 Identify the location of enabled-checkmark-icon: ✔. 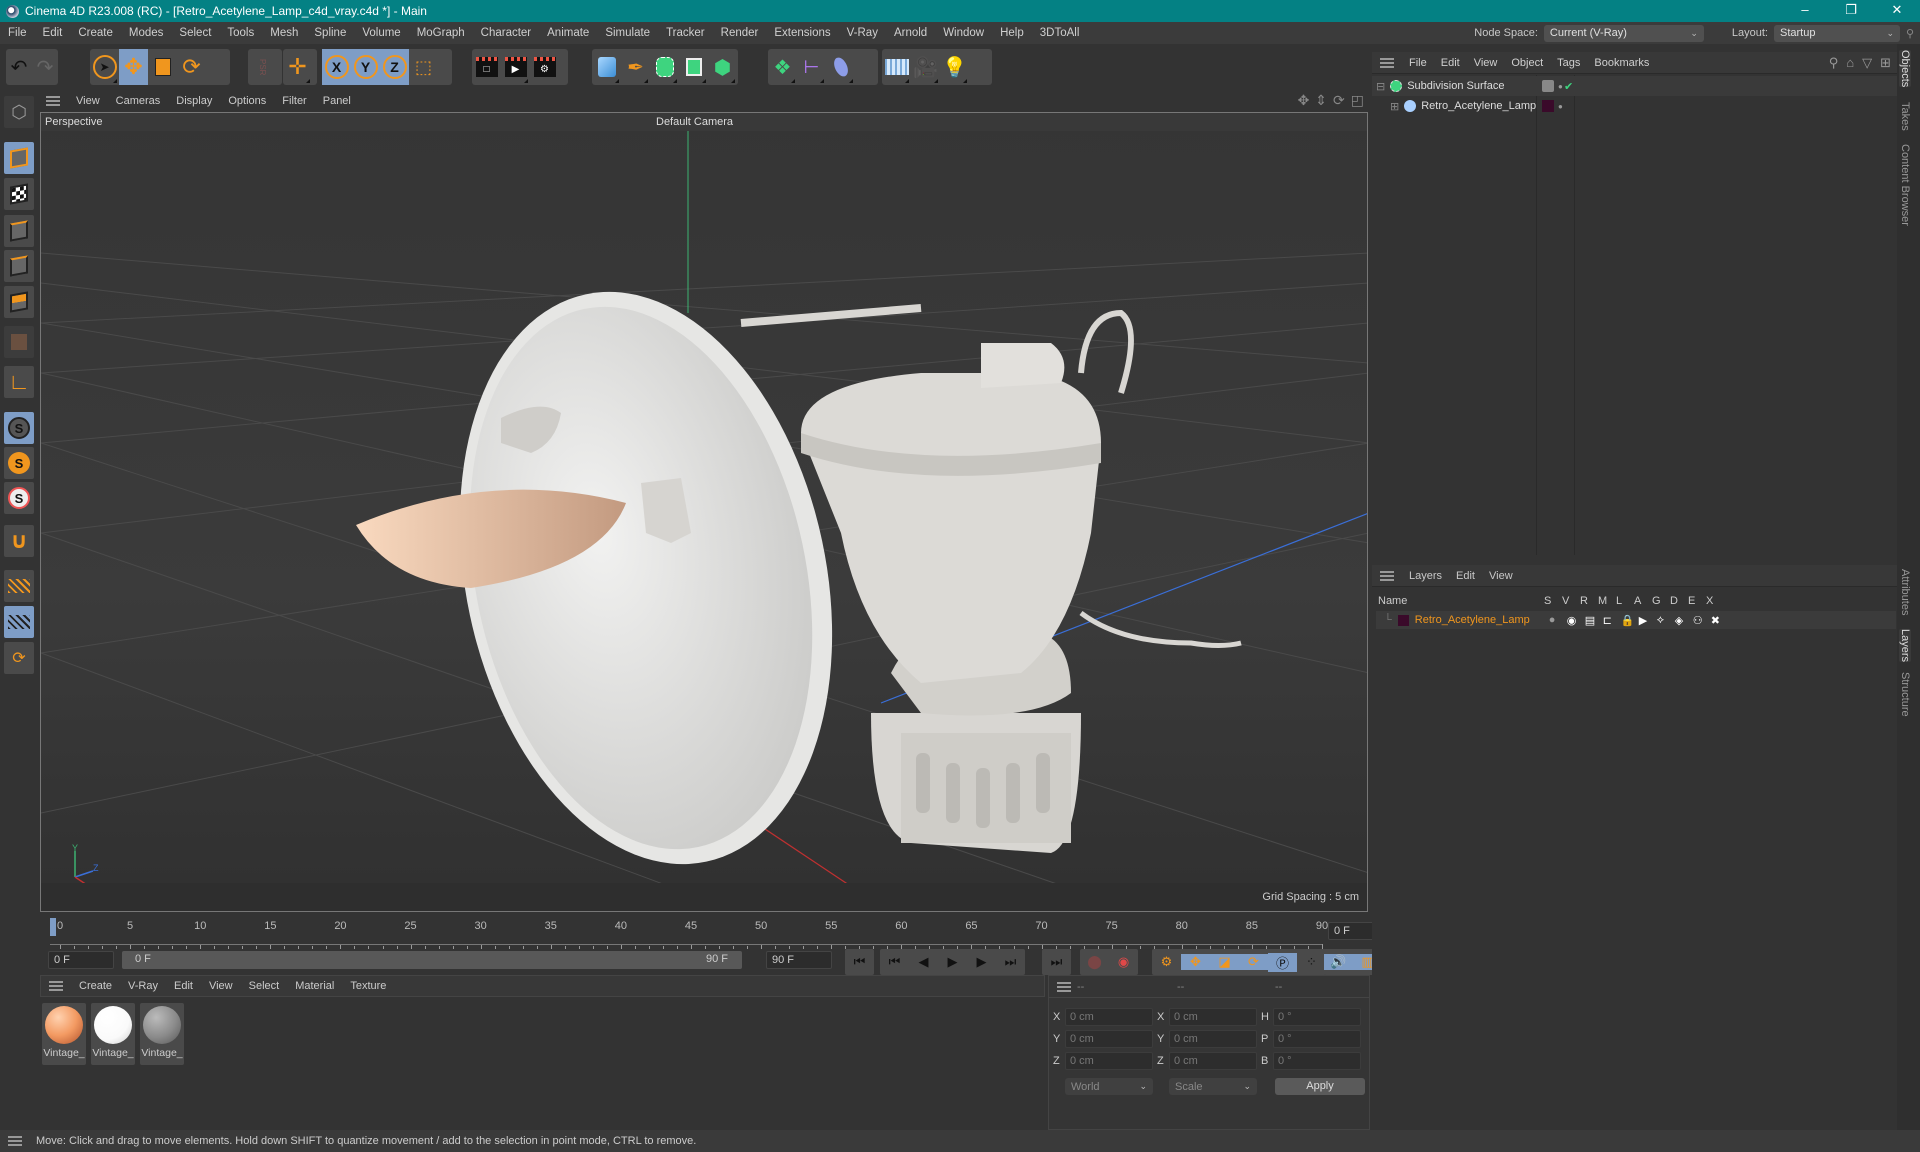
(1568, 86).